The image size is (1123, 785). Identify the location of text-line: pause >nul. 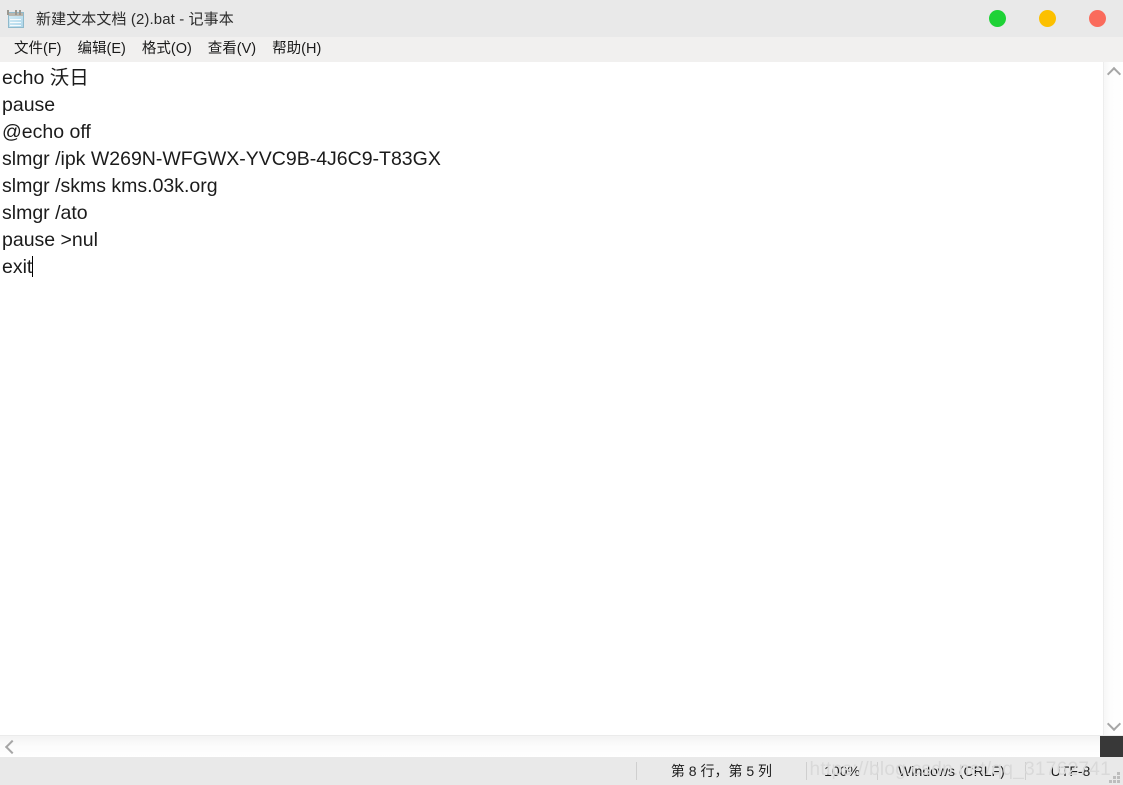
(50, 240).